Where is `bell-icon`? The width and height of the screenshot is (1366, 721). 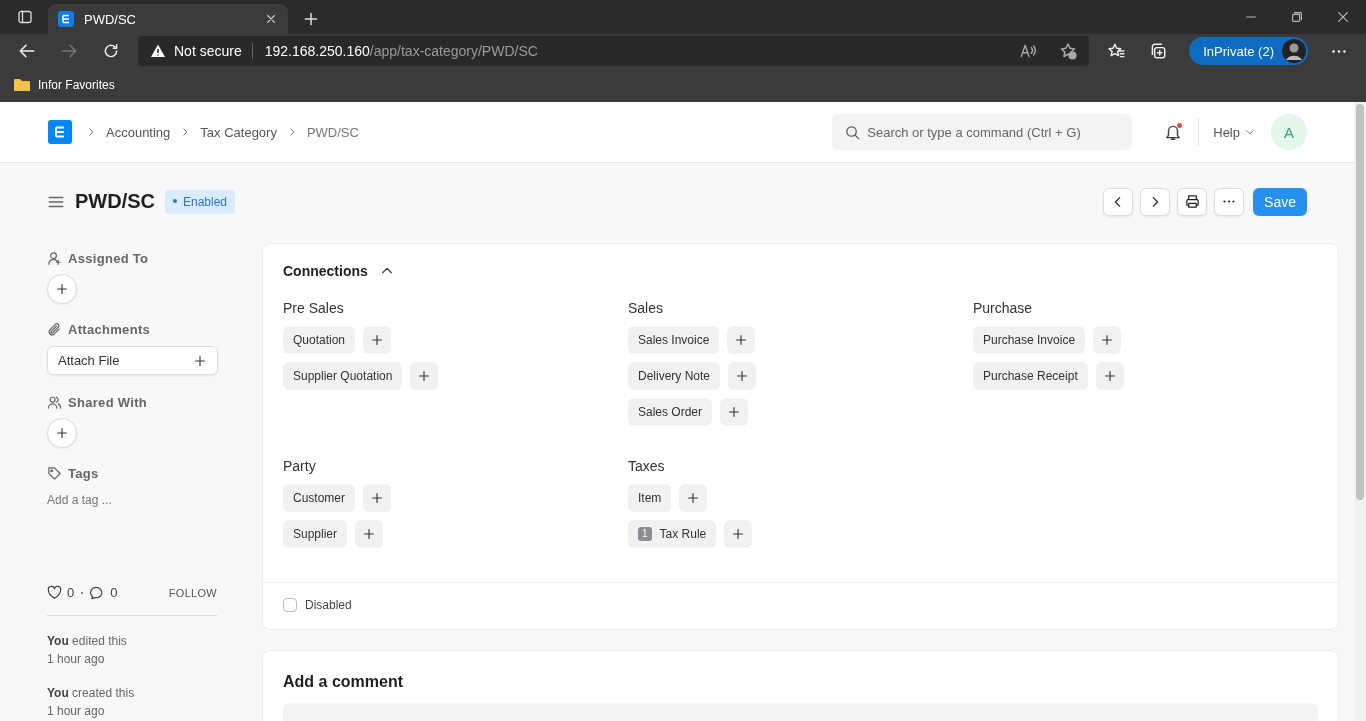
bell-icon is located at coordinates (1173, 132).